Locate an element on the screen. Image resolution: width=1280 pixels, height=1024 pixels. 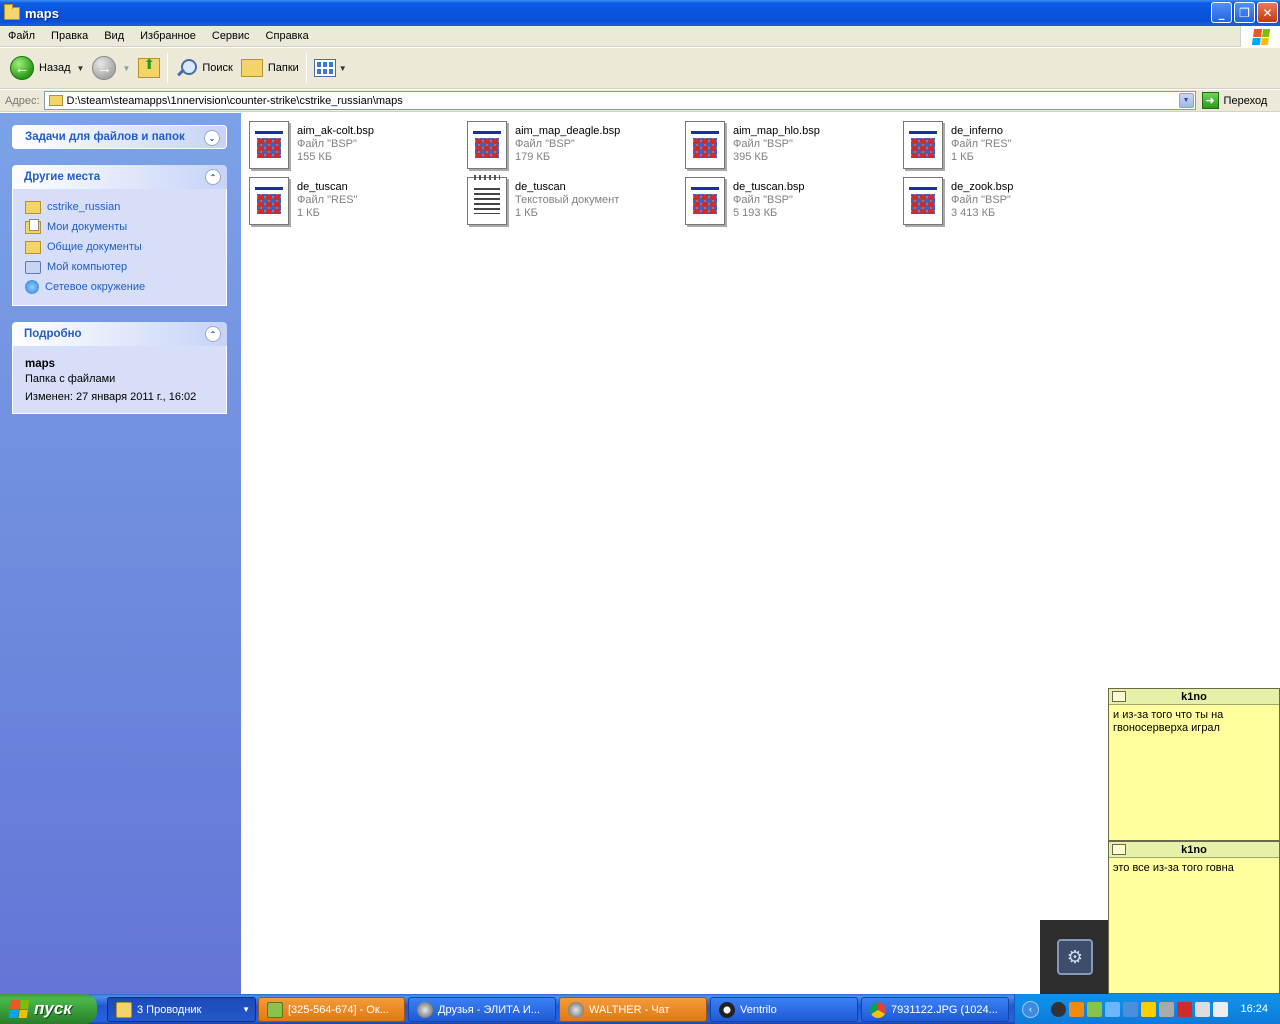
forward-arrow-icon: → is located at coordinates (104, 68).